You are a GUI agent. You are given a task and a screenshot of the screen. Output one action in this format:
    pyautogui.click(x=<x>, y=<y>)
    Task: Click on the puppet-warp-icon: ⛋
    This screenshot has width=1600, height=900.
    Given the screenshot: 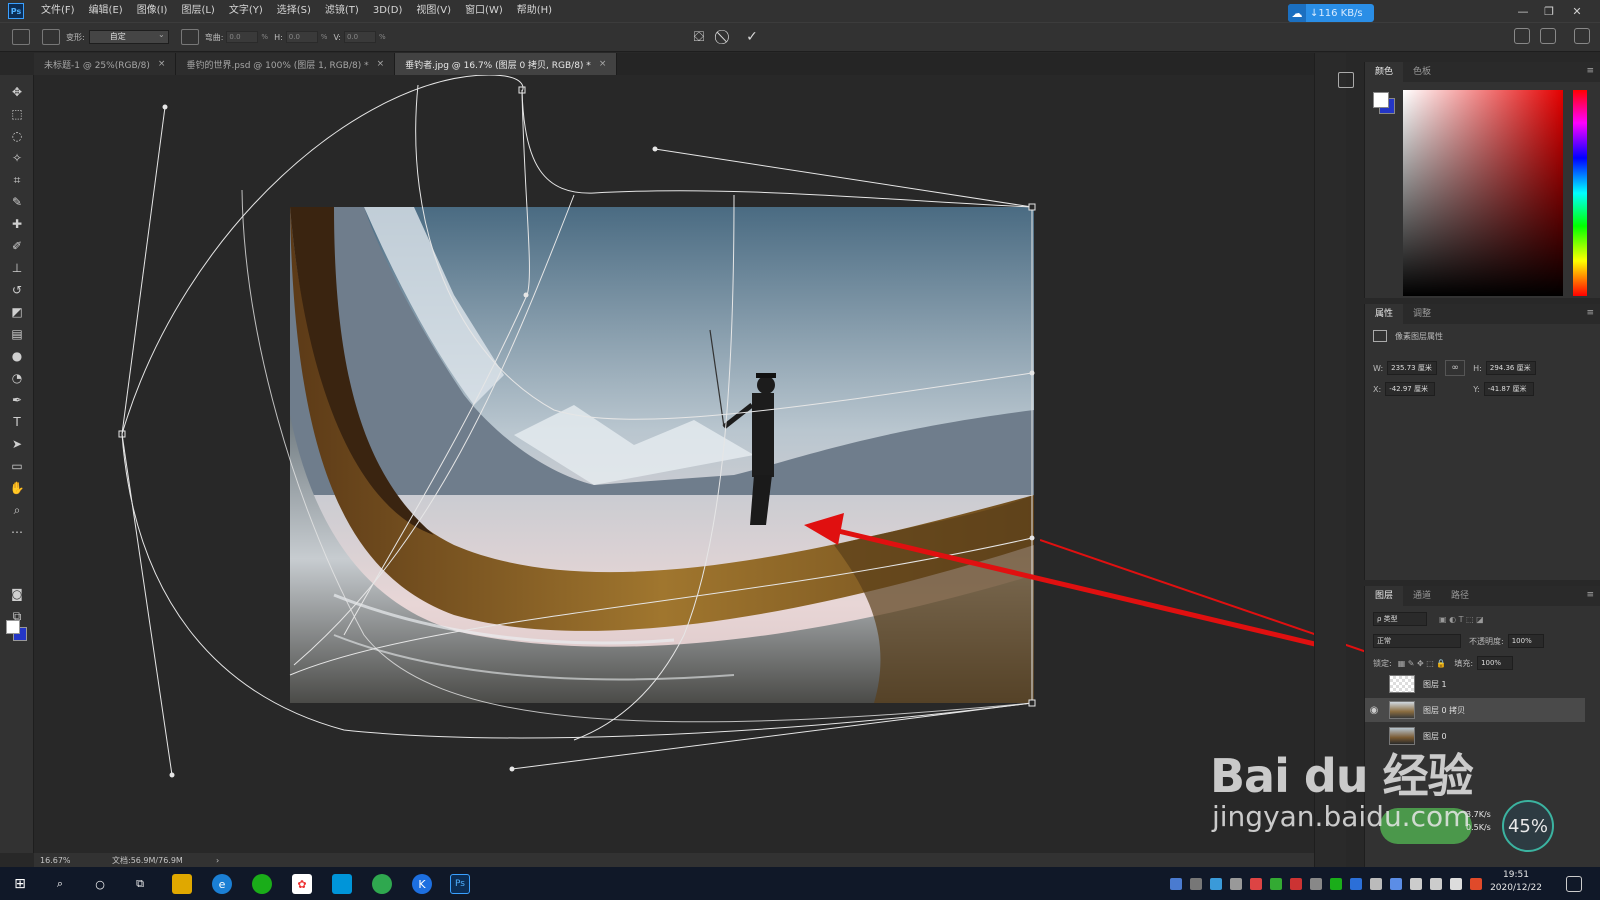 What is the action you would take?
    pyautogui.click(x=699, y=37)
    